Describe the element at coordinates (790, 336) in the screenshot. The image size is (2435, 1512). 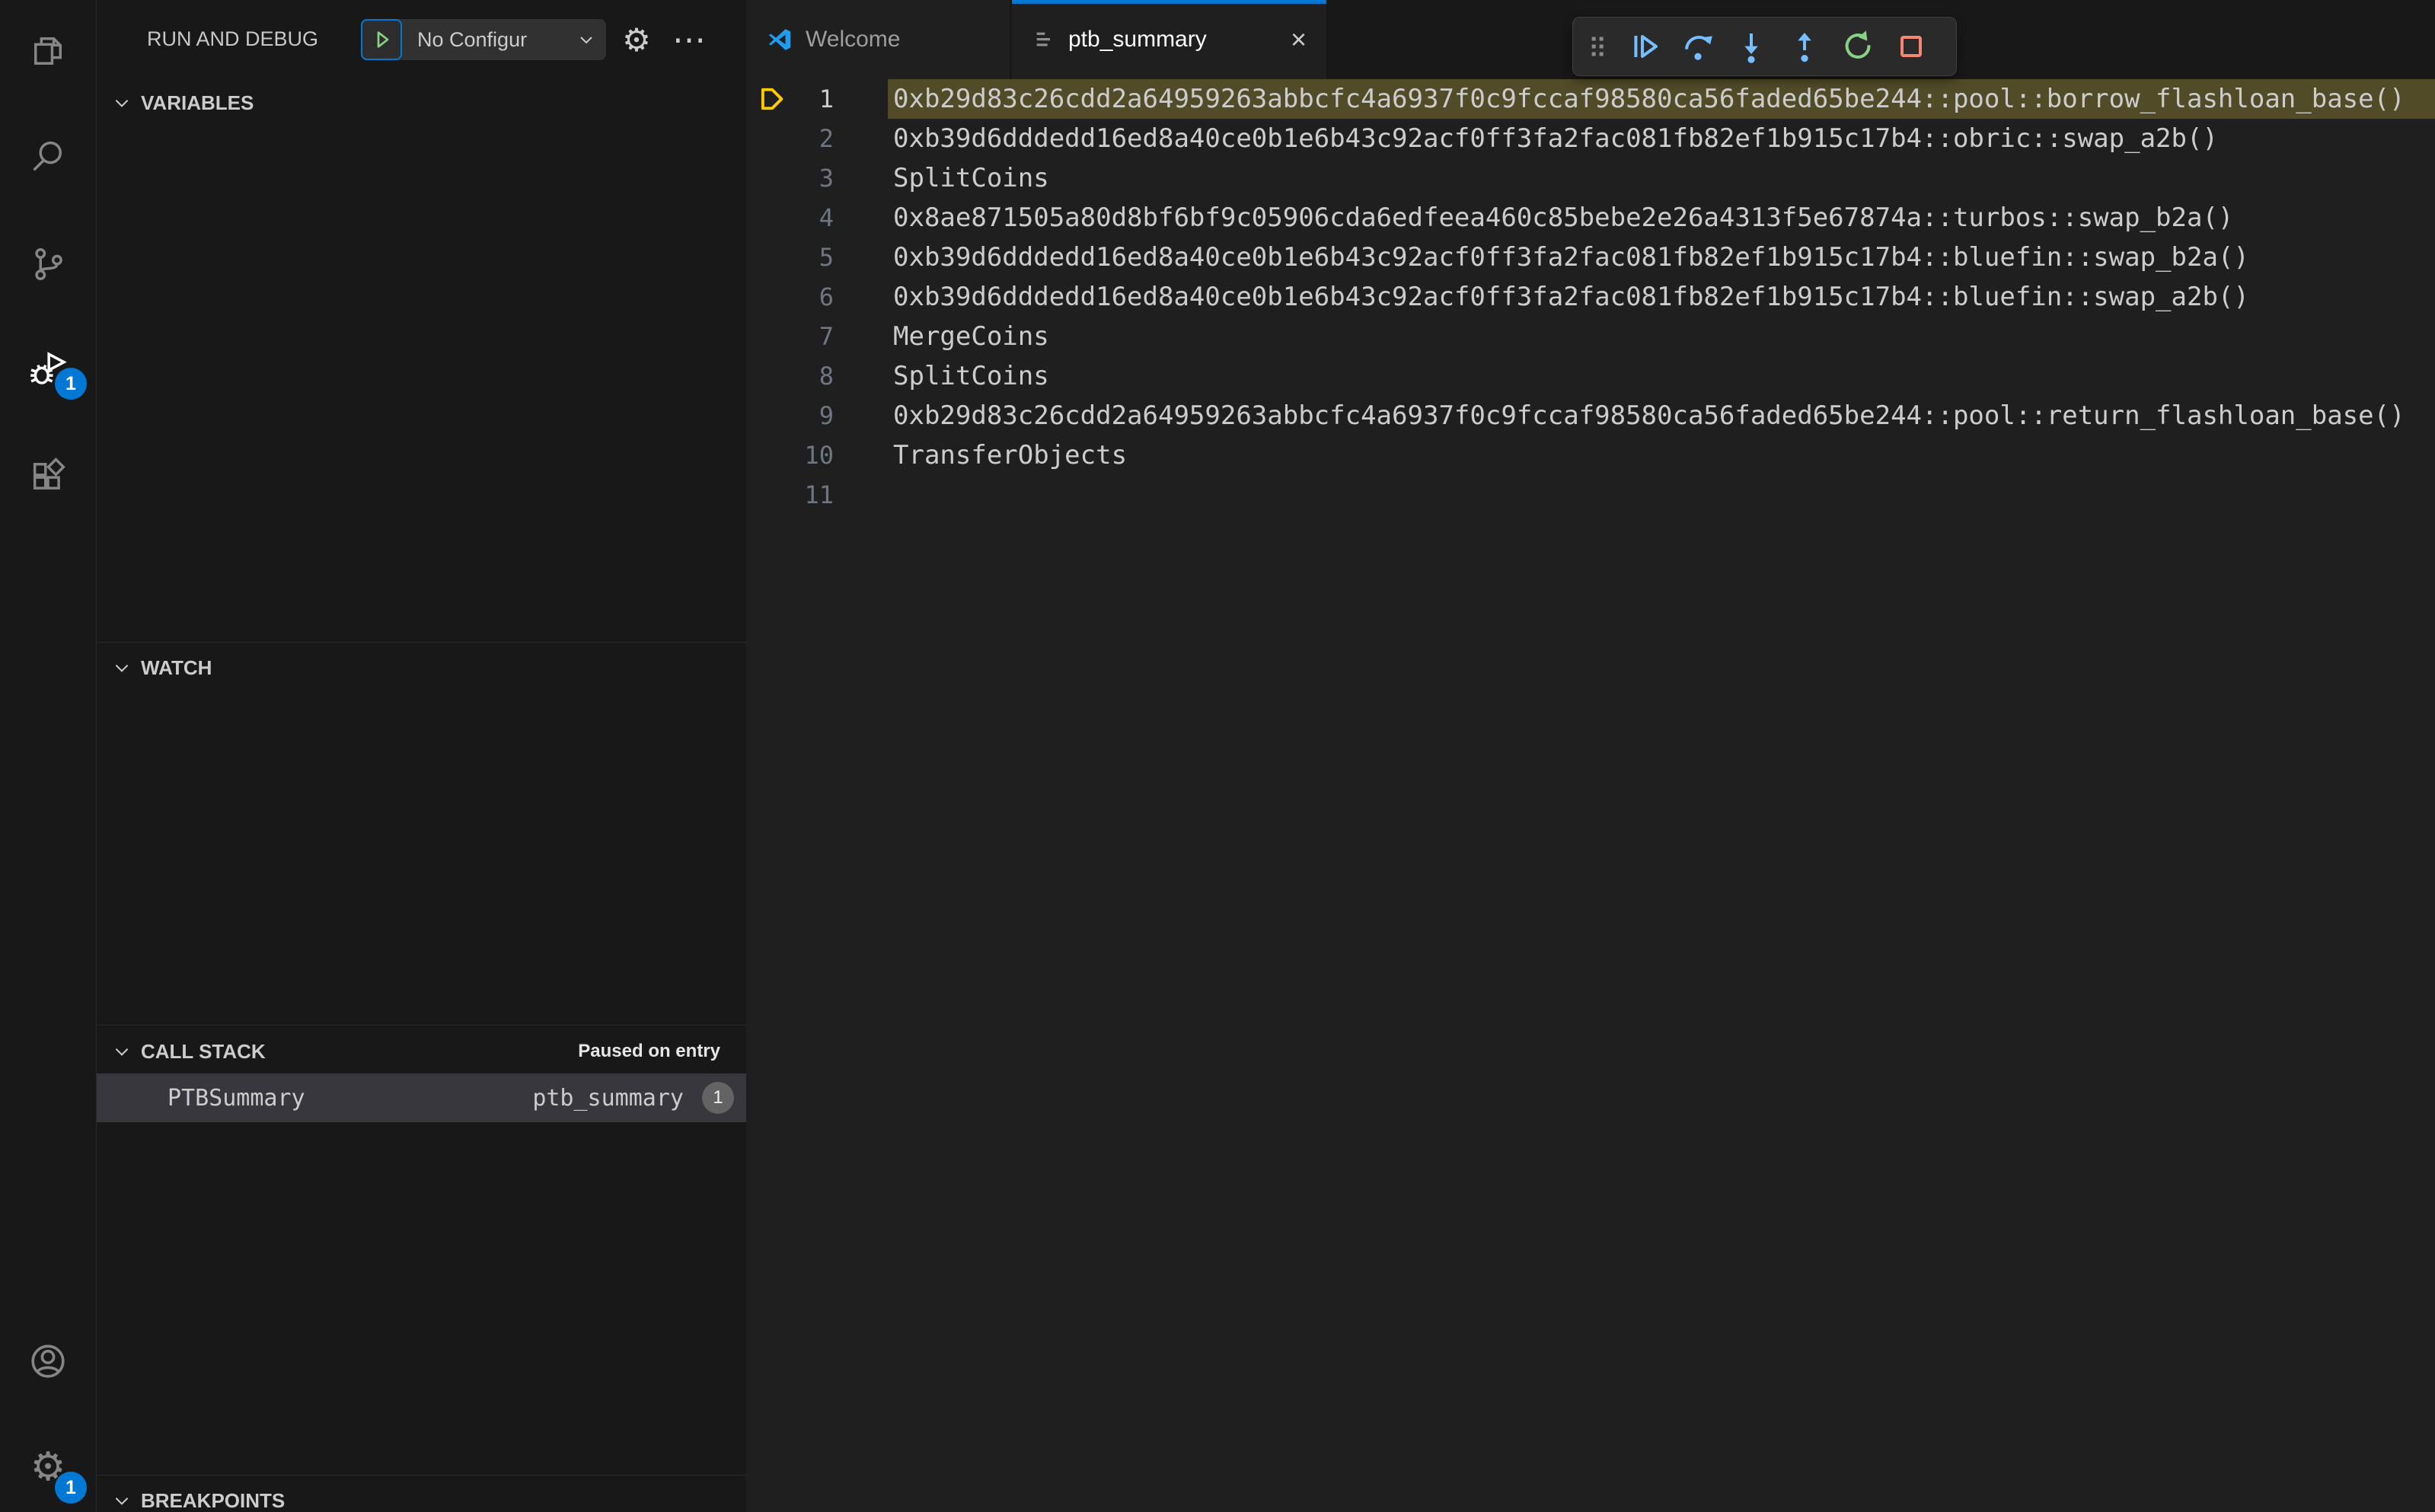
I see `line-number: 7` at that location.